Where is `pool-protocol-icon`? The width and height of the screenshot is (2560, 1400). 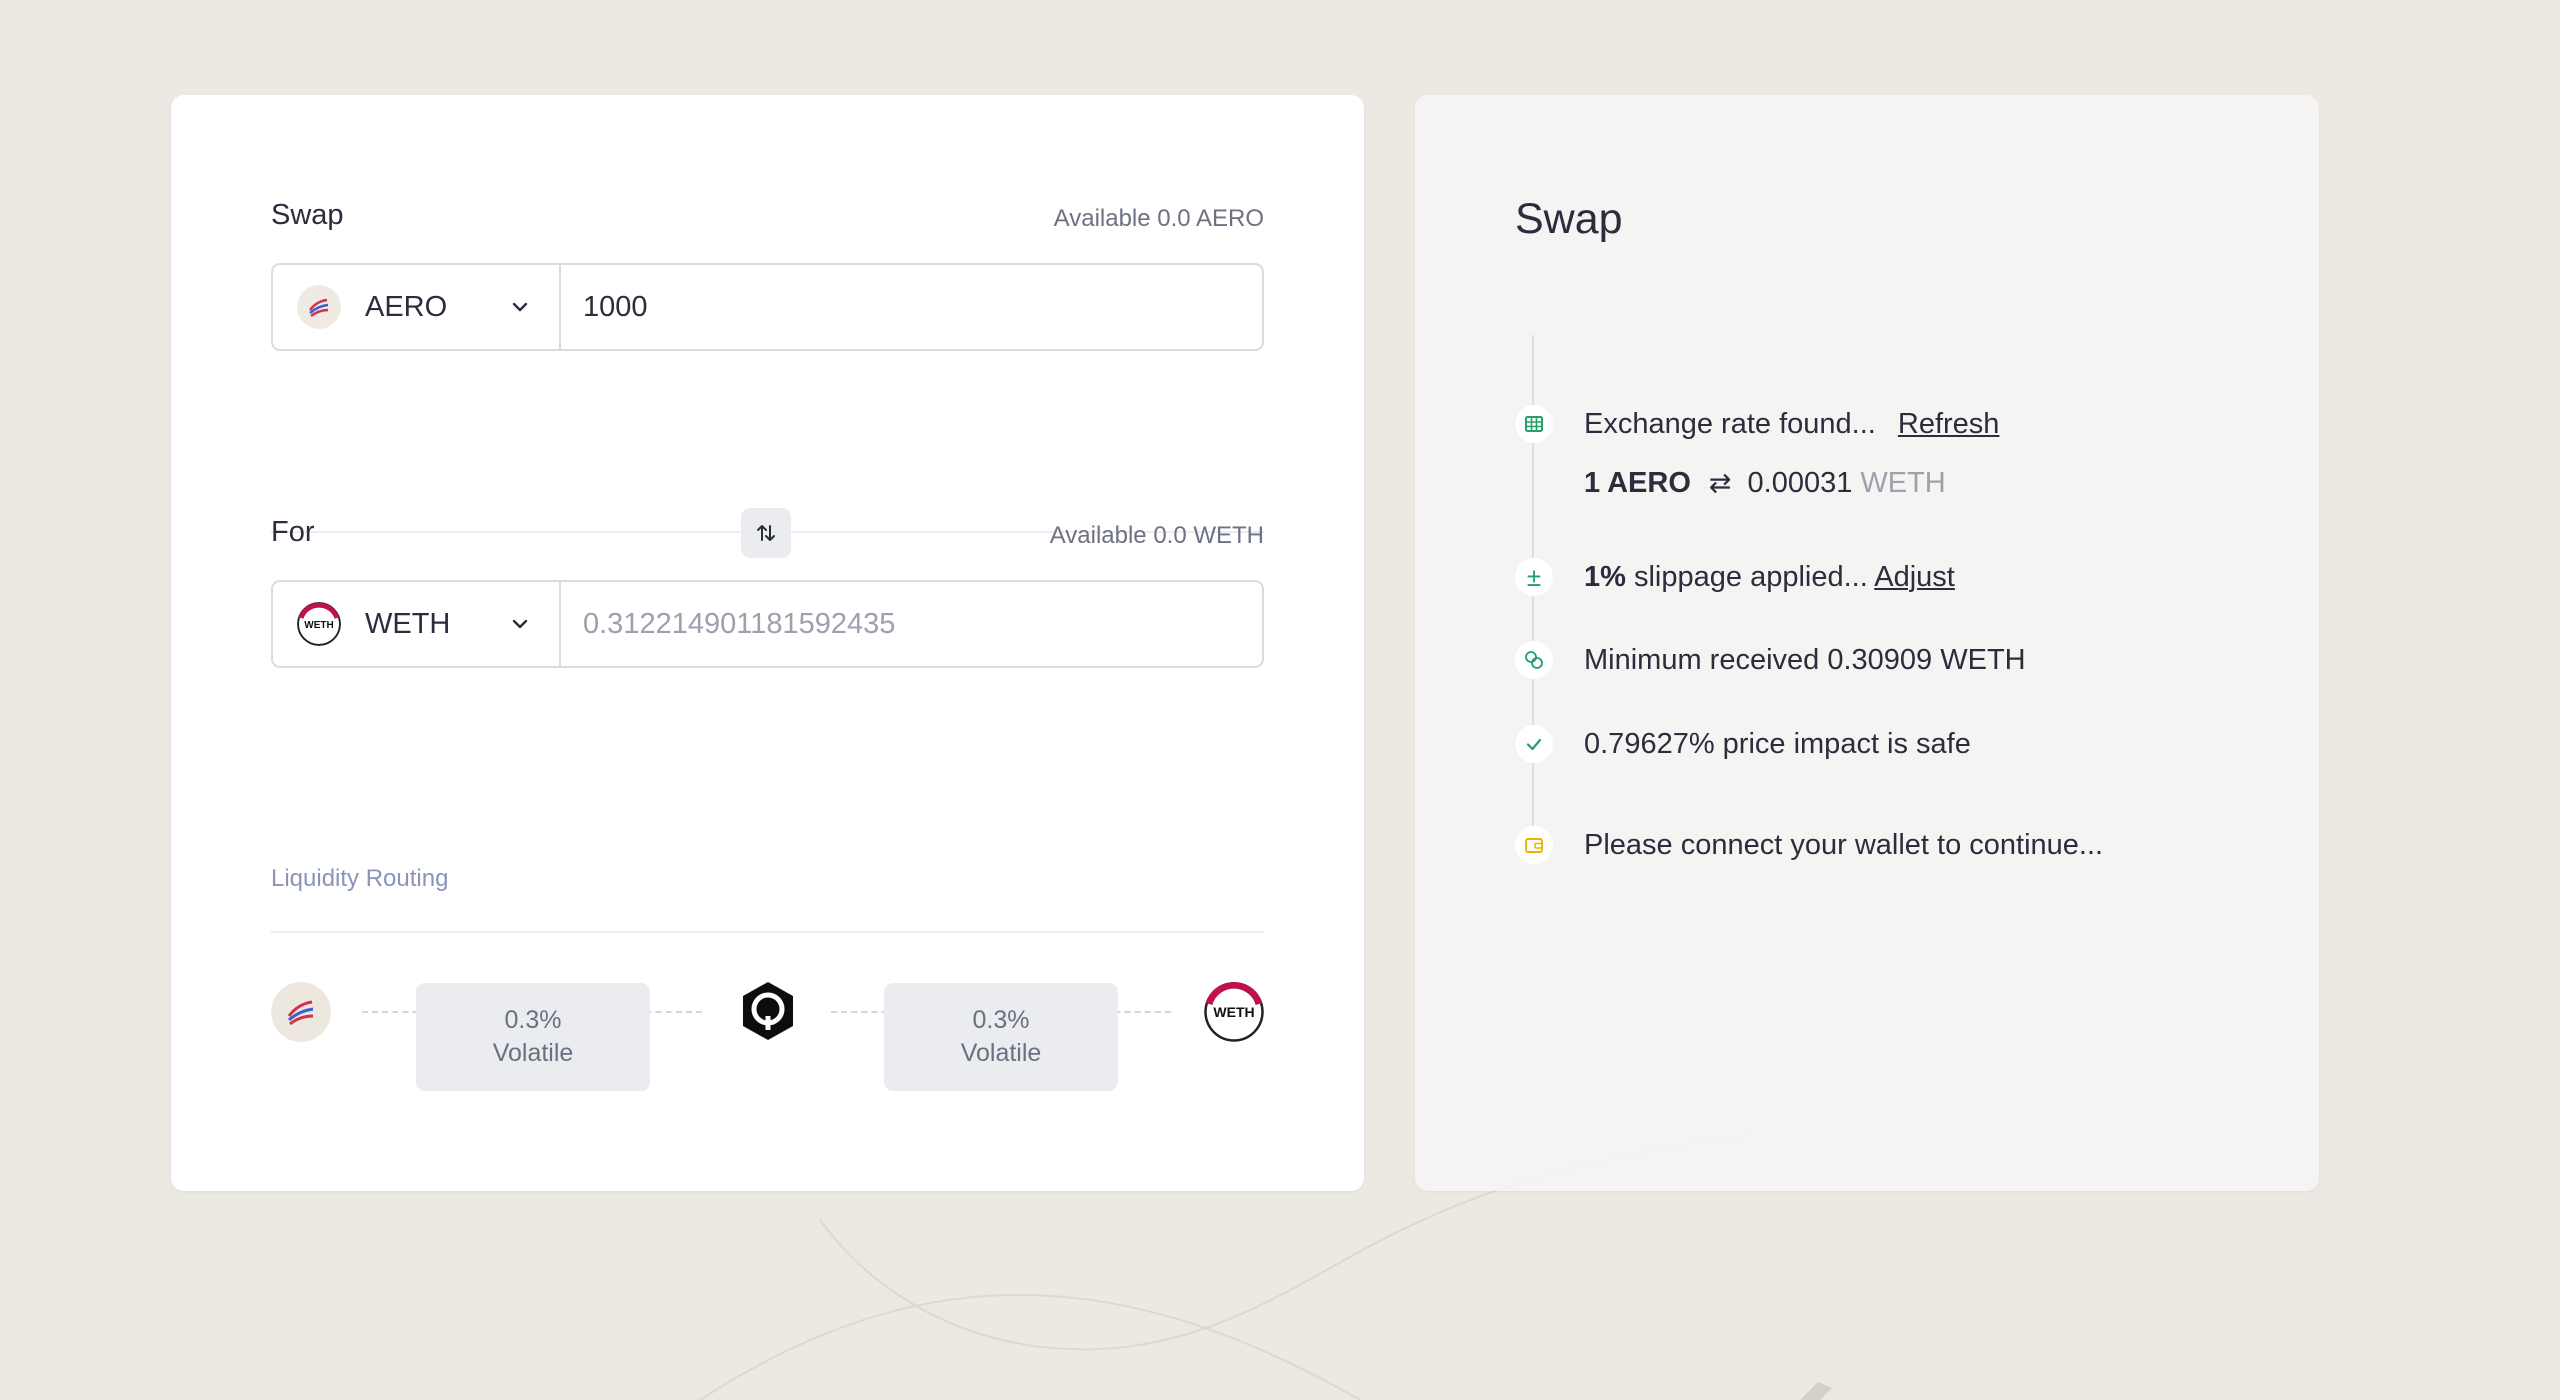
pool-protocol-icon is located at coordinates (768, 1011).